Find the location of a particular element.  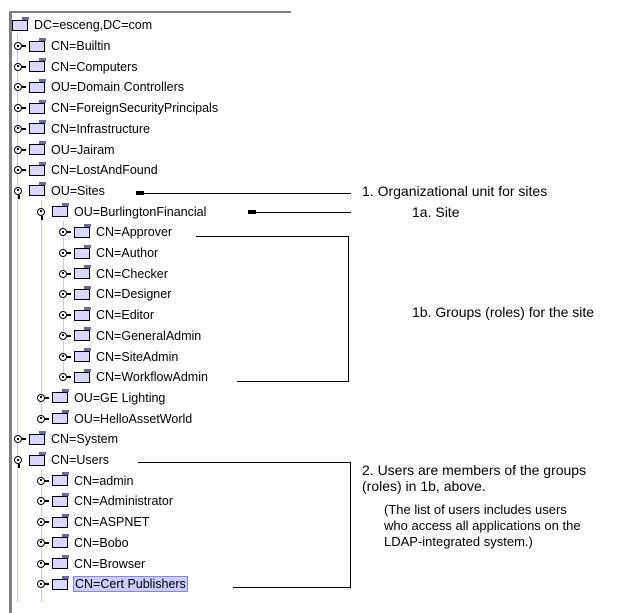

tree-node: CN=Administrator is located at coordinates (105, 501).